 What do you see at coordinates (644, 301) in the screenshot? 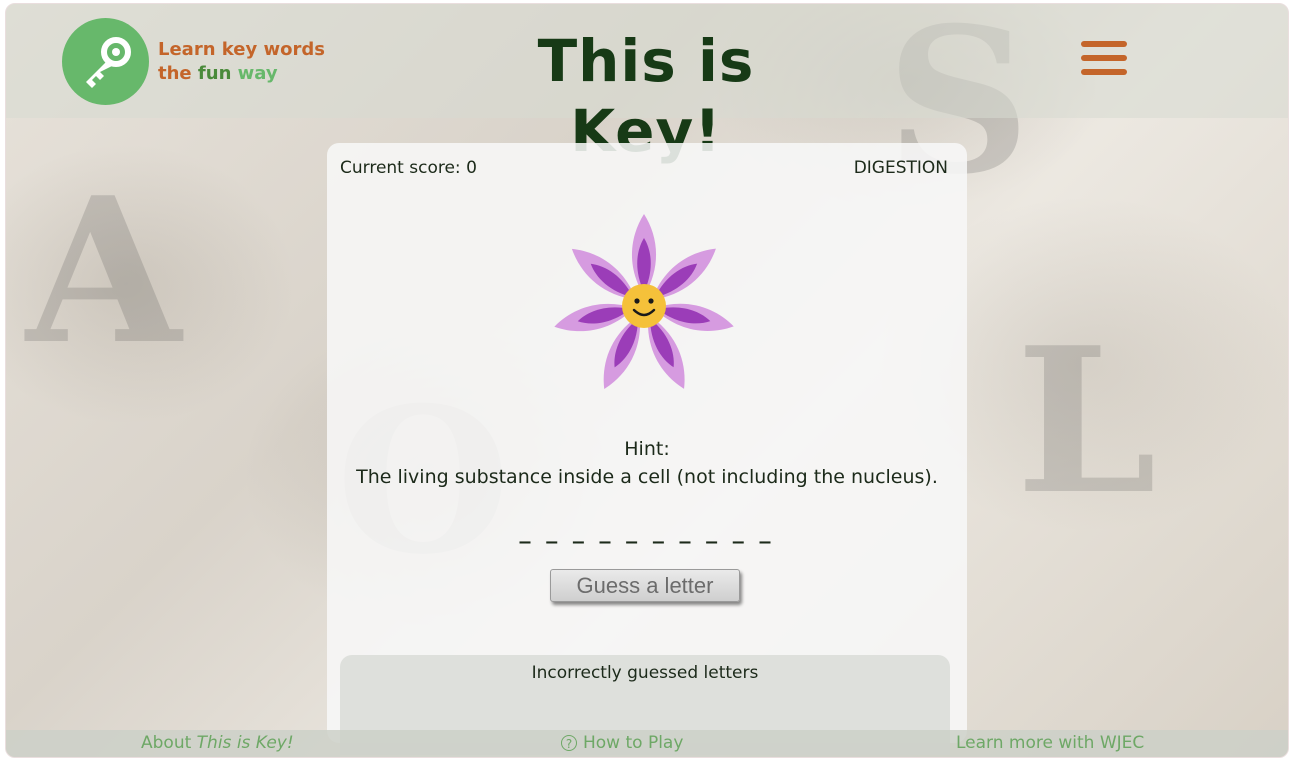
I see `flower-smiley-icon` at bounding box center [644, 301].